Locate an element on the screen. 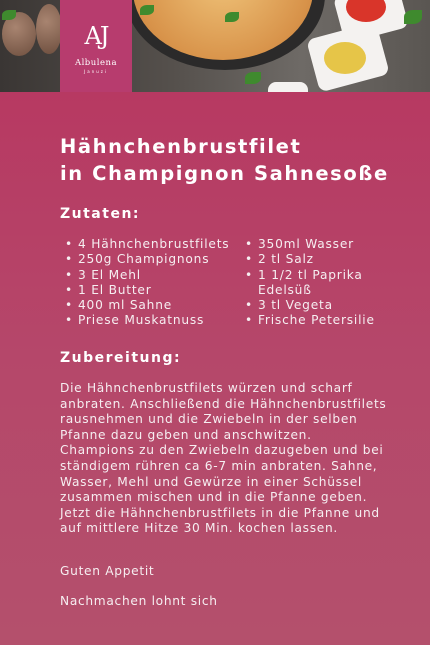 Image resolution: width=430 pixels, height=645 pixels. list-item: 3 El Mehl is located at coordinates (147, 276).